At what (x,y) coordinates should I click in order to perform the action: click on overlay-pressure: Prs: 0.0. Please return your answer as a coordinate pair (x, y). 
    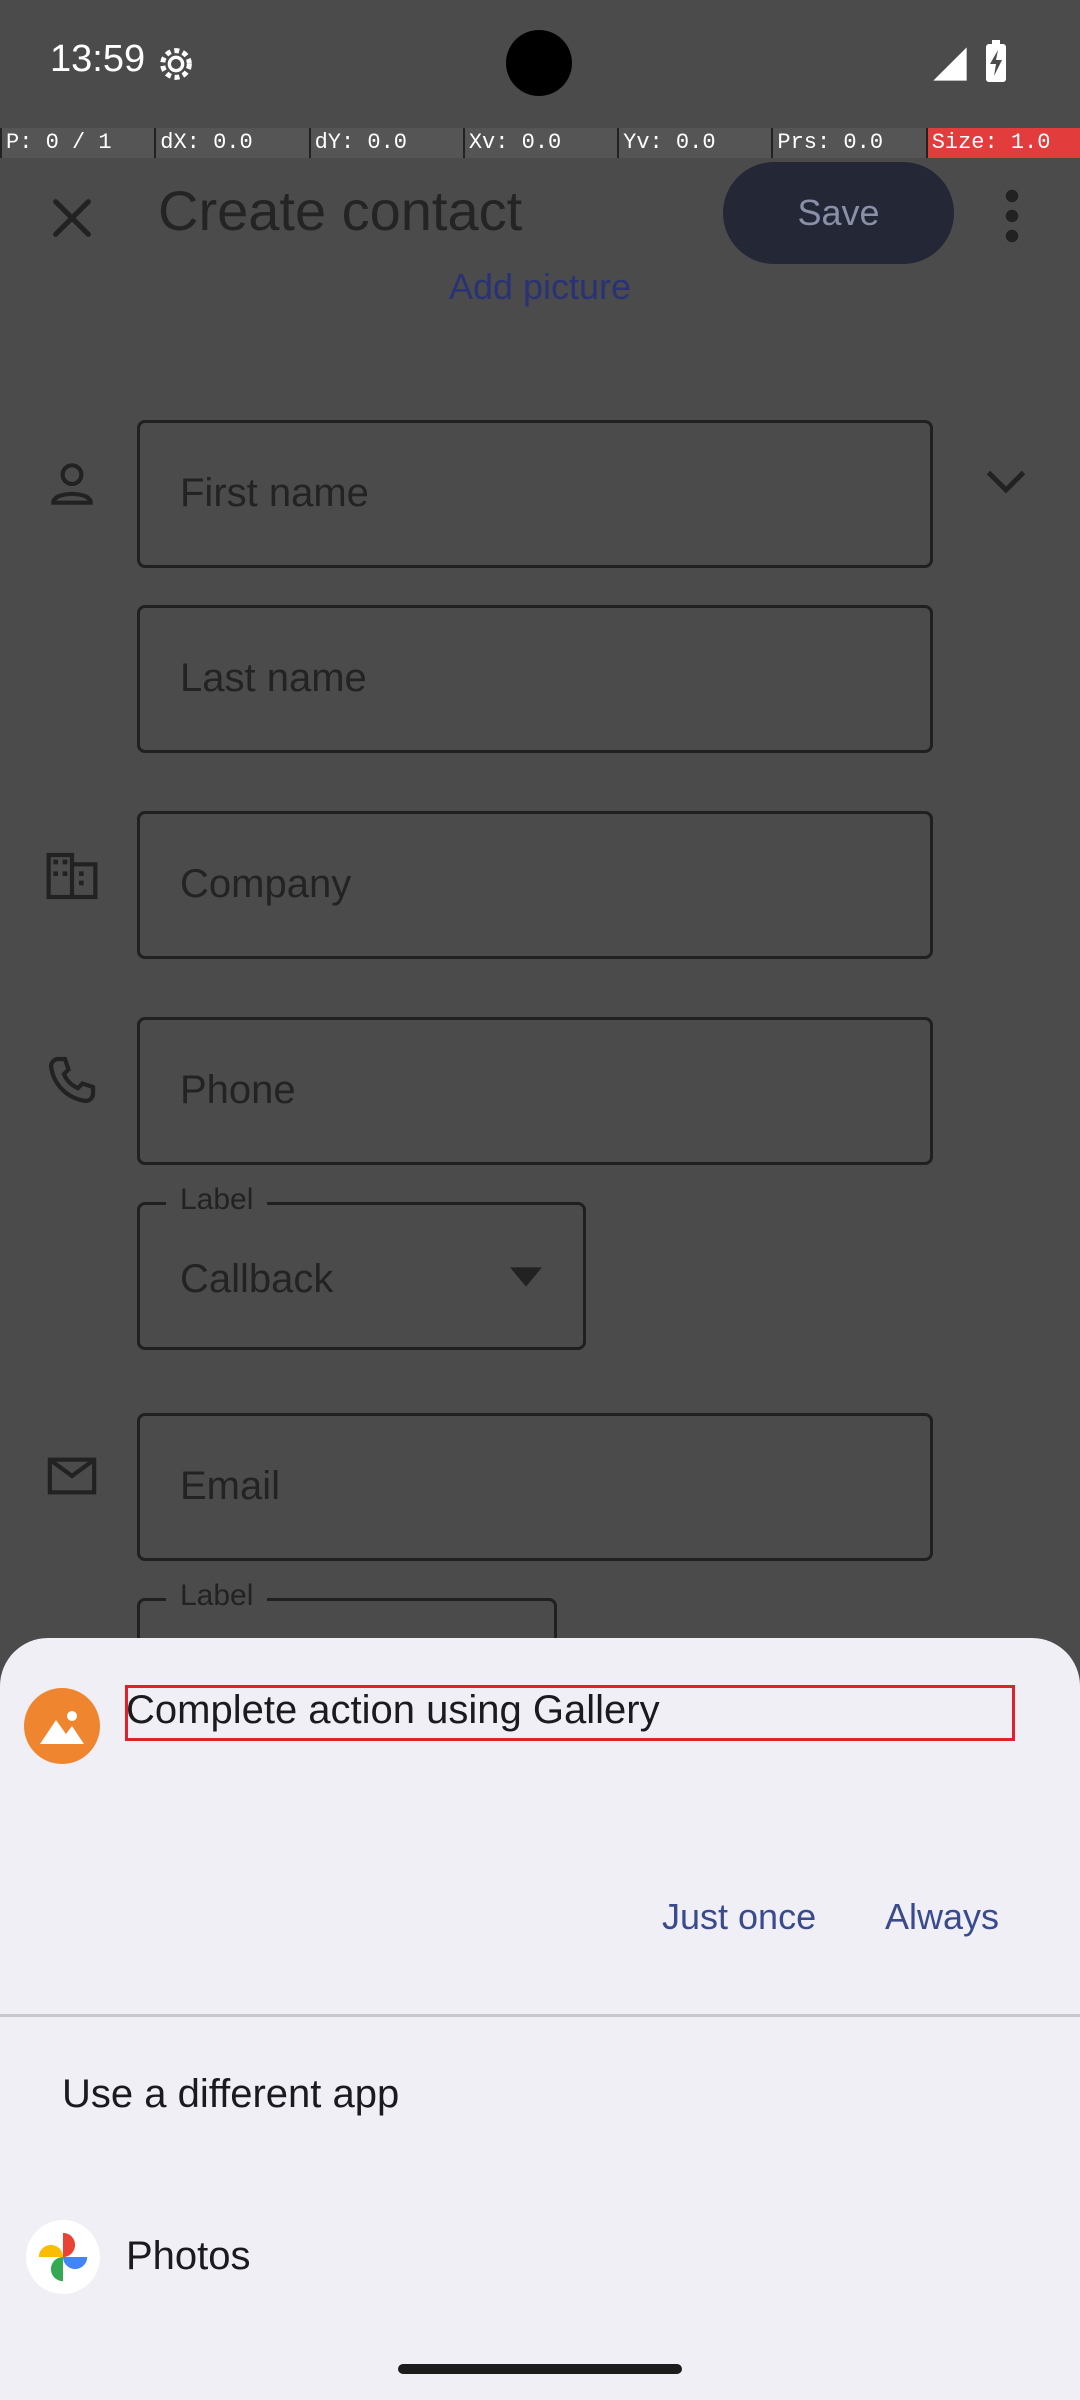
    Looking at the image, I should click on (848, 143).